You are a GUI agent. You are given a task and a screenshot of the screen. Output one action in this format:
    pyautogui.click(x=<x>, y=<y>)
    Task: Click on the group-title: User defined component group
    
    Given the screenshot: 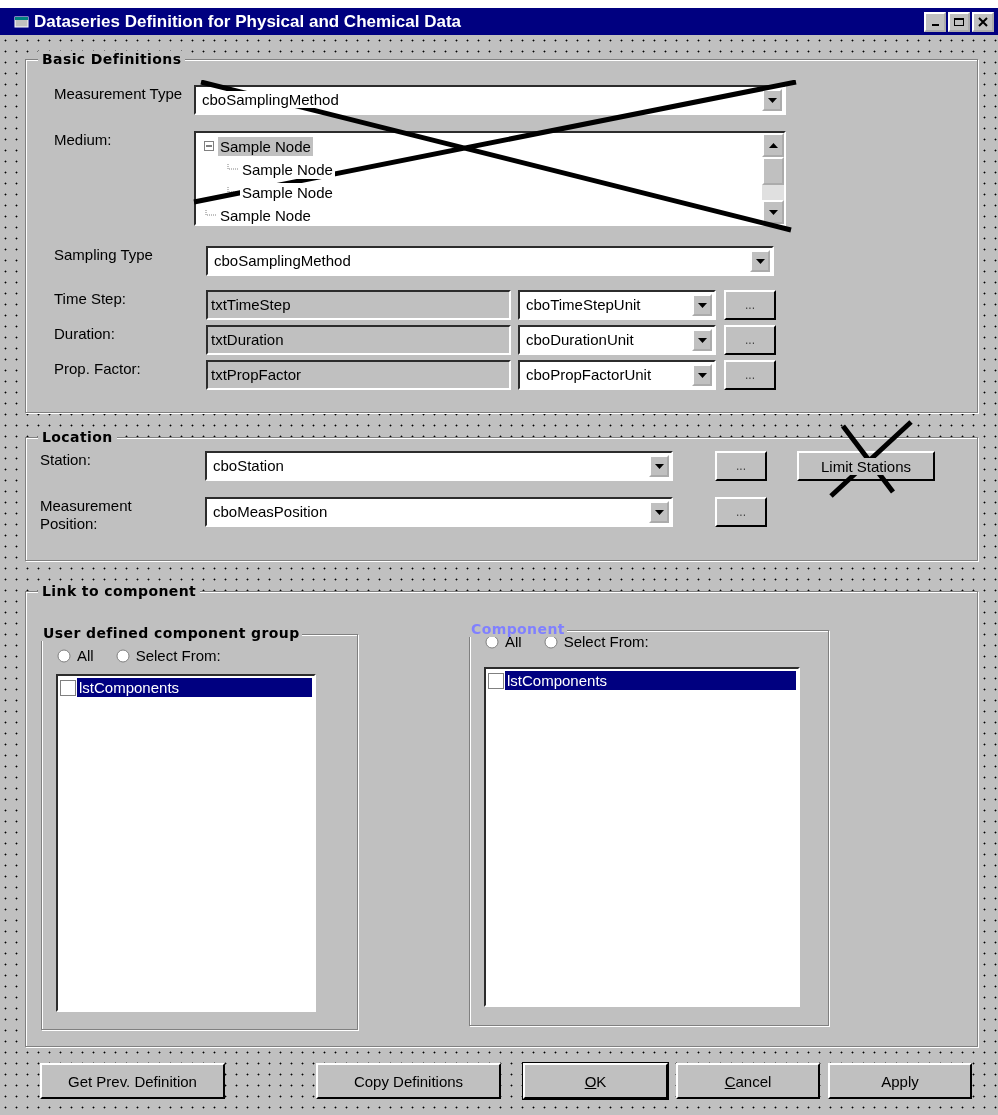 What is the action you would take?
    pyautogui.click(x=171, y=633)
    